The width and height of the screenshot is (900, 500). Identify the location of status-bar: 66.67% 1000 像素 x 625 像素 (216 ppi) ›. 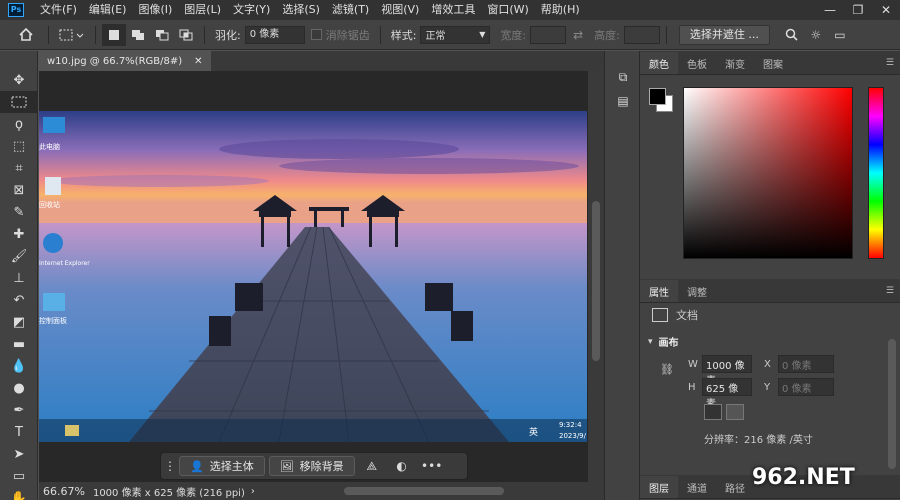
(321, 491).